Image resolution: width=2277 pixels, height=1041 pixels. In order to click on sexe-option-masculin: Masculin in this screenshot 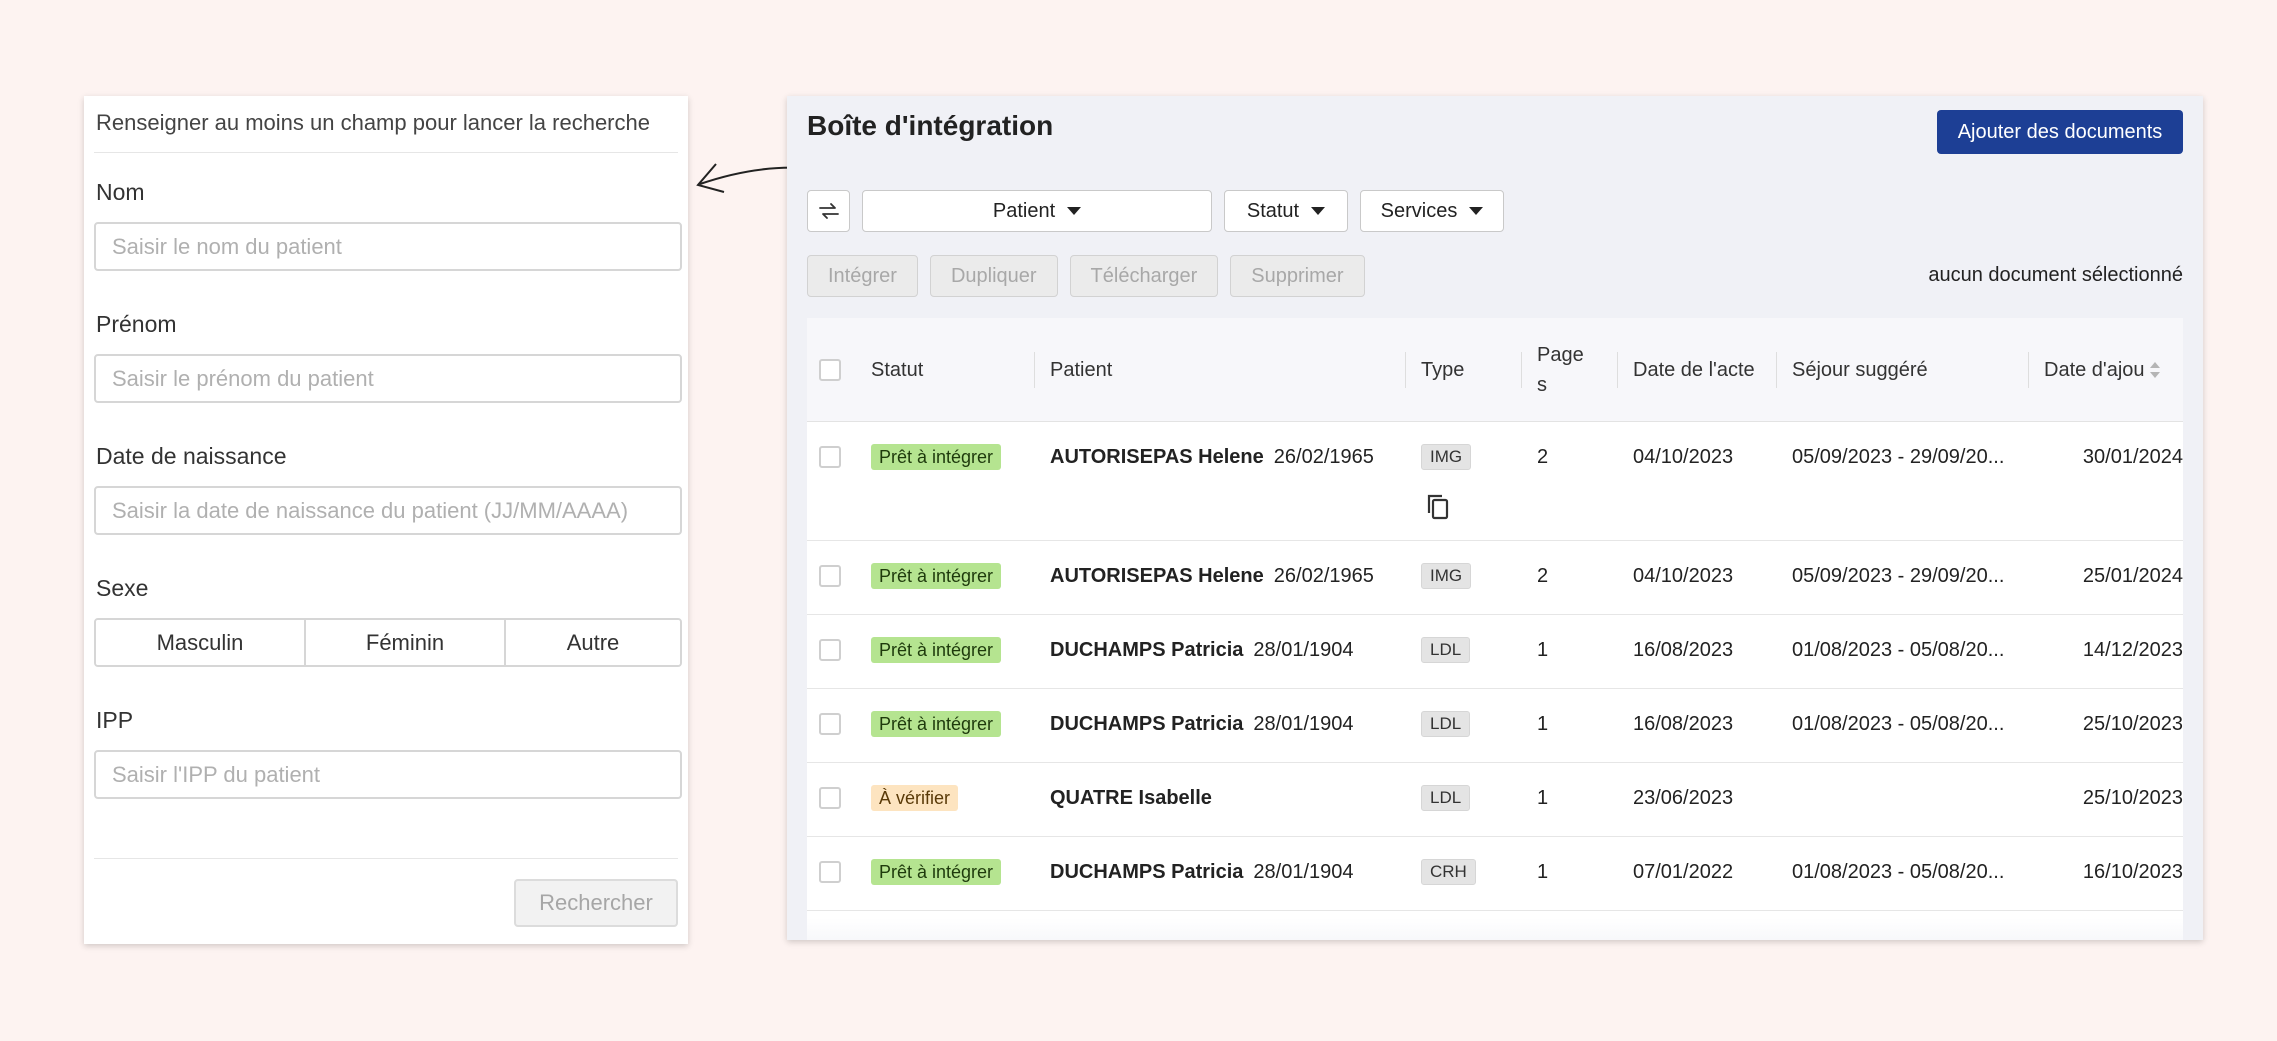, I will do `click(201, 642)`.